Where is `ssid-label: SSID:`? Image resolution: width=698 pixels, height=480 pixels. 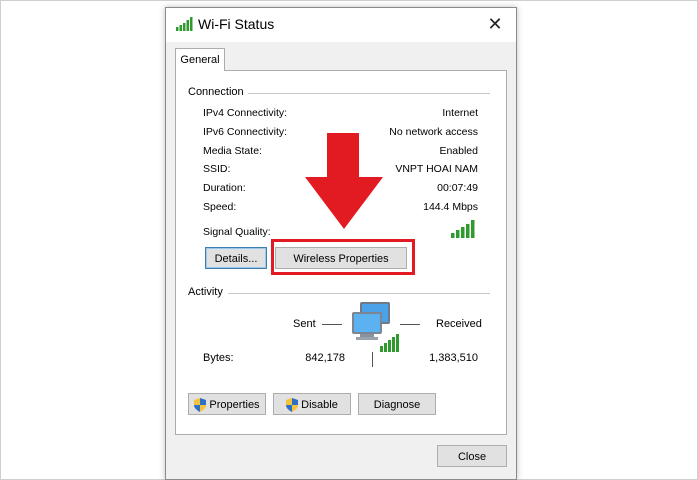
ssid-label: SSID: is located at coordinates (217, 169).